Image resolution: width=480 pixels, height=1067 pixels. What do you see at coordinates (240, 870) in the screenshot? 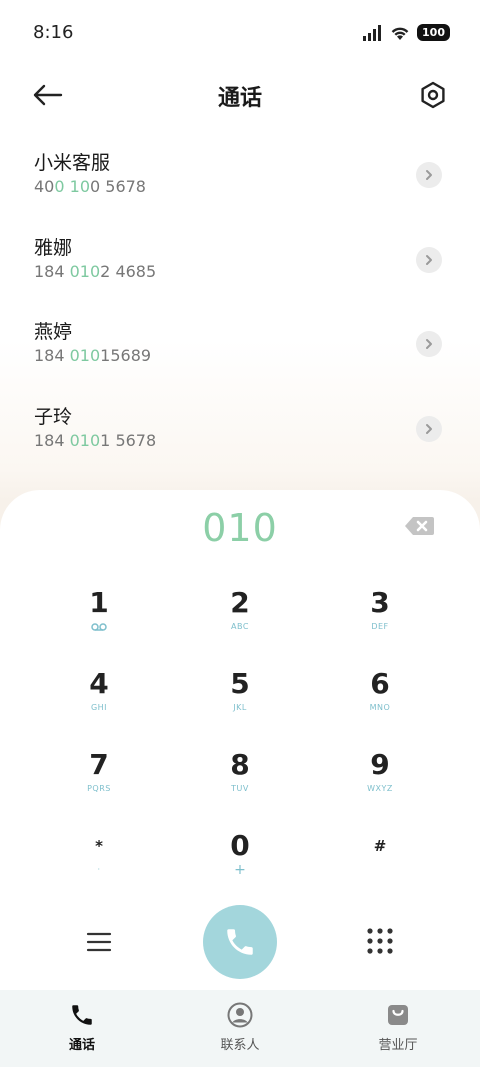
I see `key-plus: +` at bounding box center [240, 870].